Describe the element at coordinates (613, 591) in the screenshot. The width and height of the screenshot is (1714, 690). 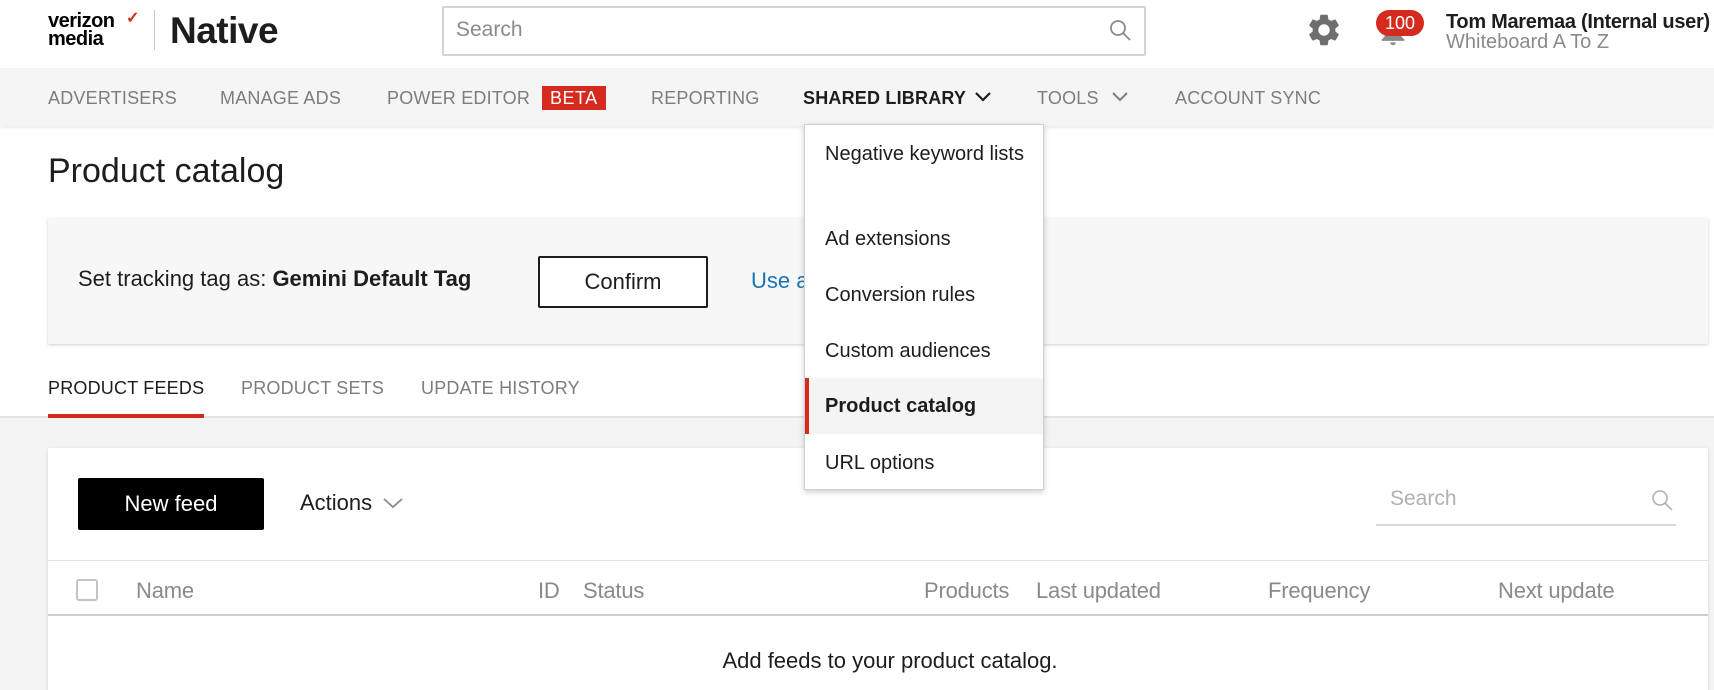
I see `column-header-status: Status` at that location.